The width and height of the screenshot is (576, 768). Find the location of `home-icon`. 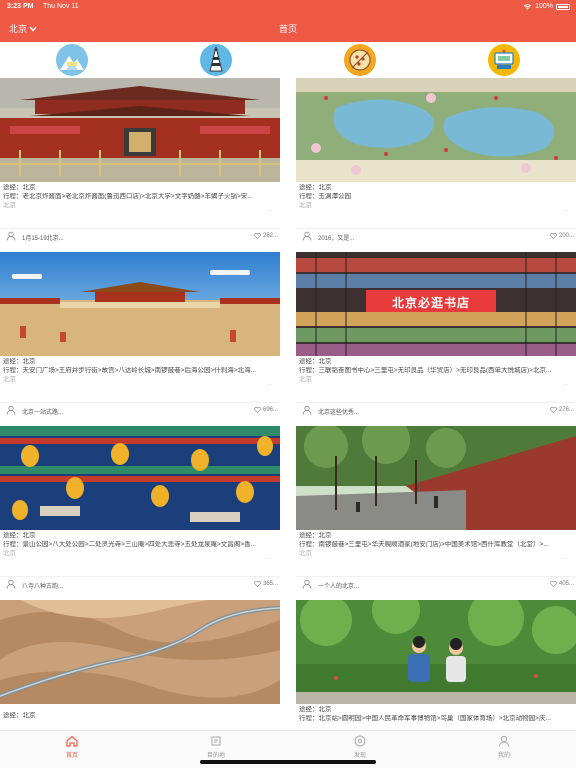

home-icon is located at coordinates (72, 741).